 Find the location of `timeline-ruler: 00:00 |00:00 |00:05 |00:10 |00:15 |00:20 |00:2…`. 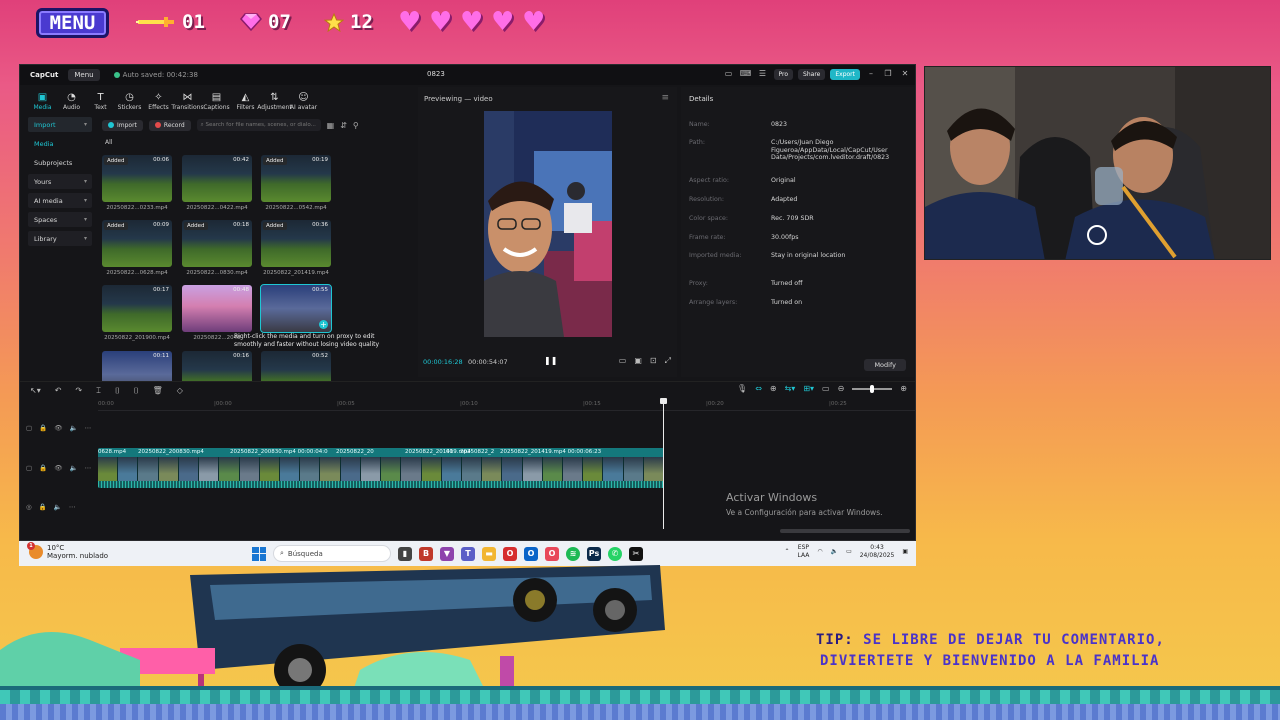

timeline-ruler: 00:00 |00:00 |00:05 |00:10 |00:15 |00:20 |00:2… is located at coordinates (506, 405).